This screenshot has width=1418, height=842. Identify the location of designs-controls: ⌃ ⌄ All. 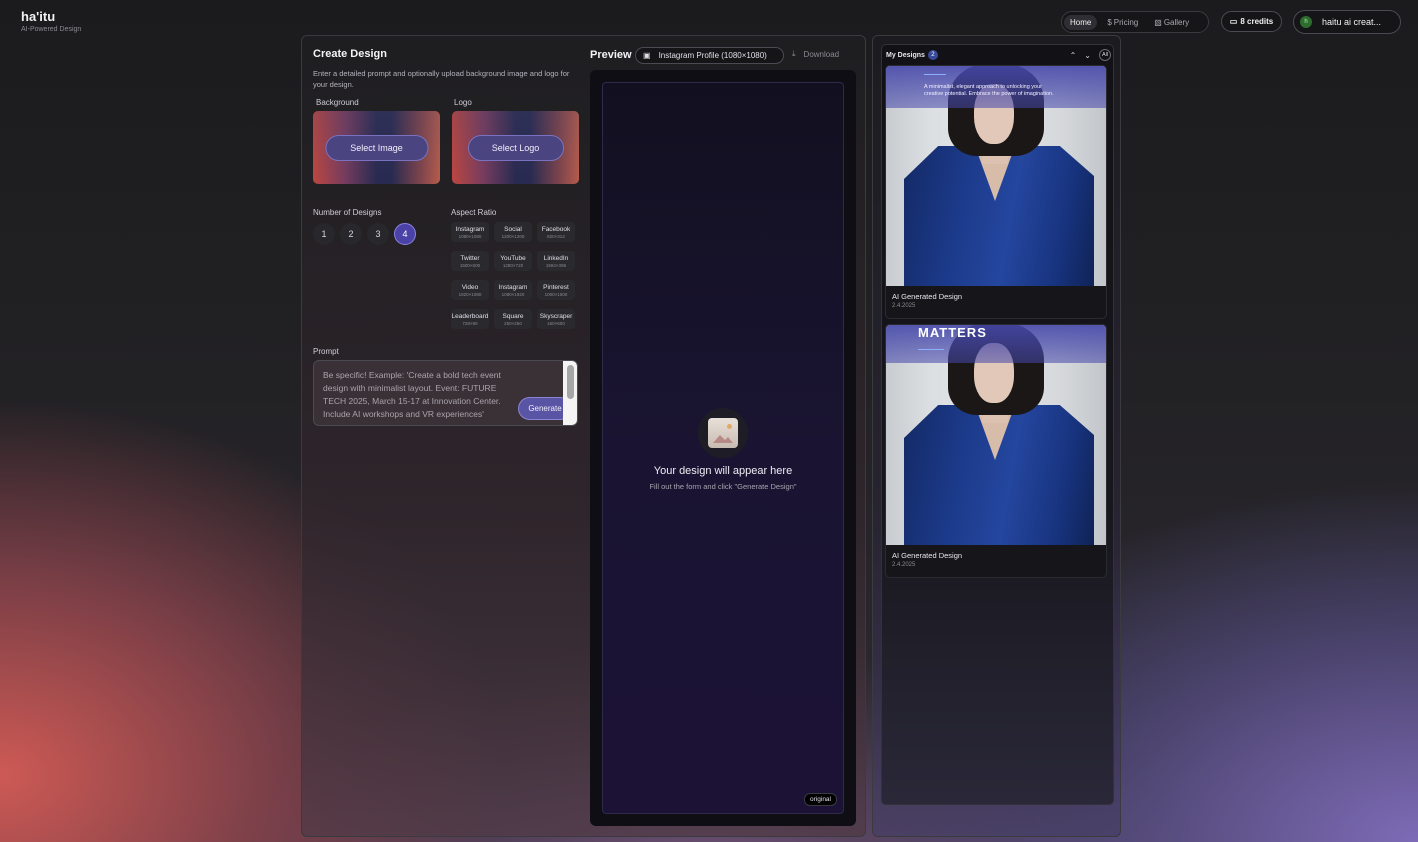
(1090, 55).